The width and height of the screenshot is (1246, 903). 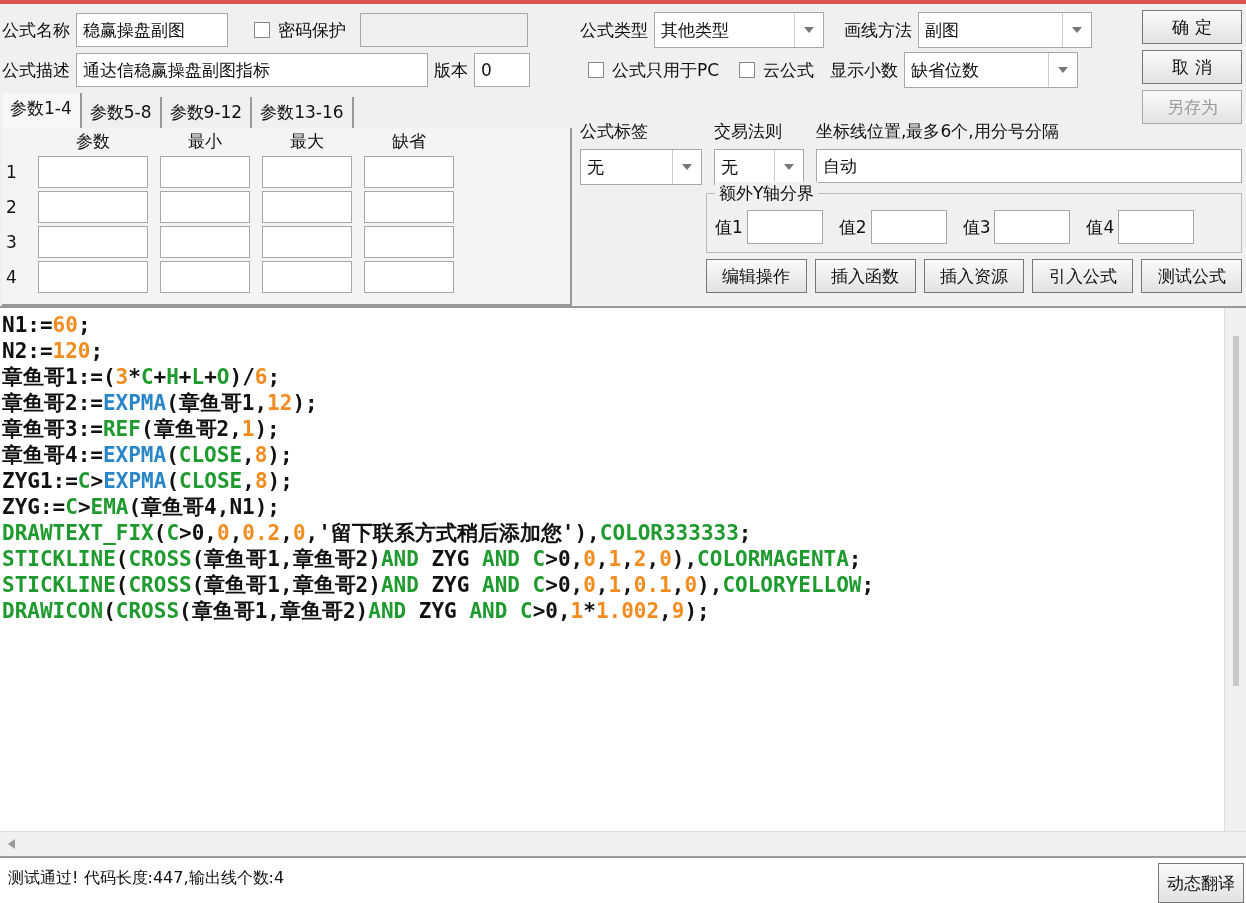 I want to click on tool-button: 测试公式, so click(x=1191, y=276).